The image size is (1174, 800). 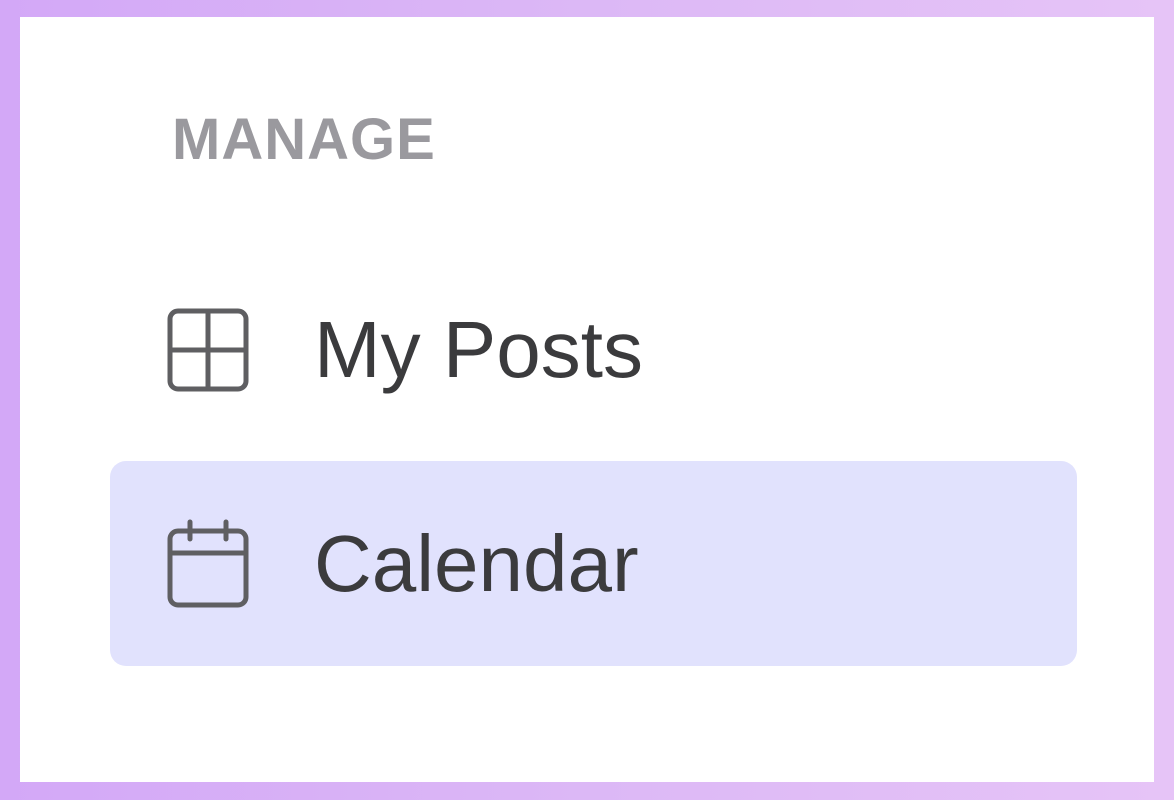 I want to click on grid-icon, so click(x=208, y=350).